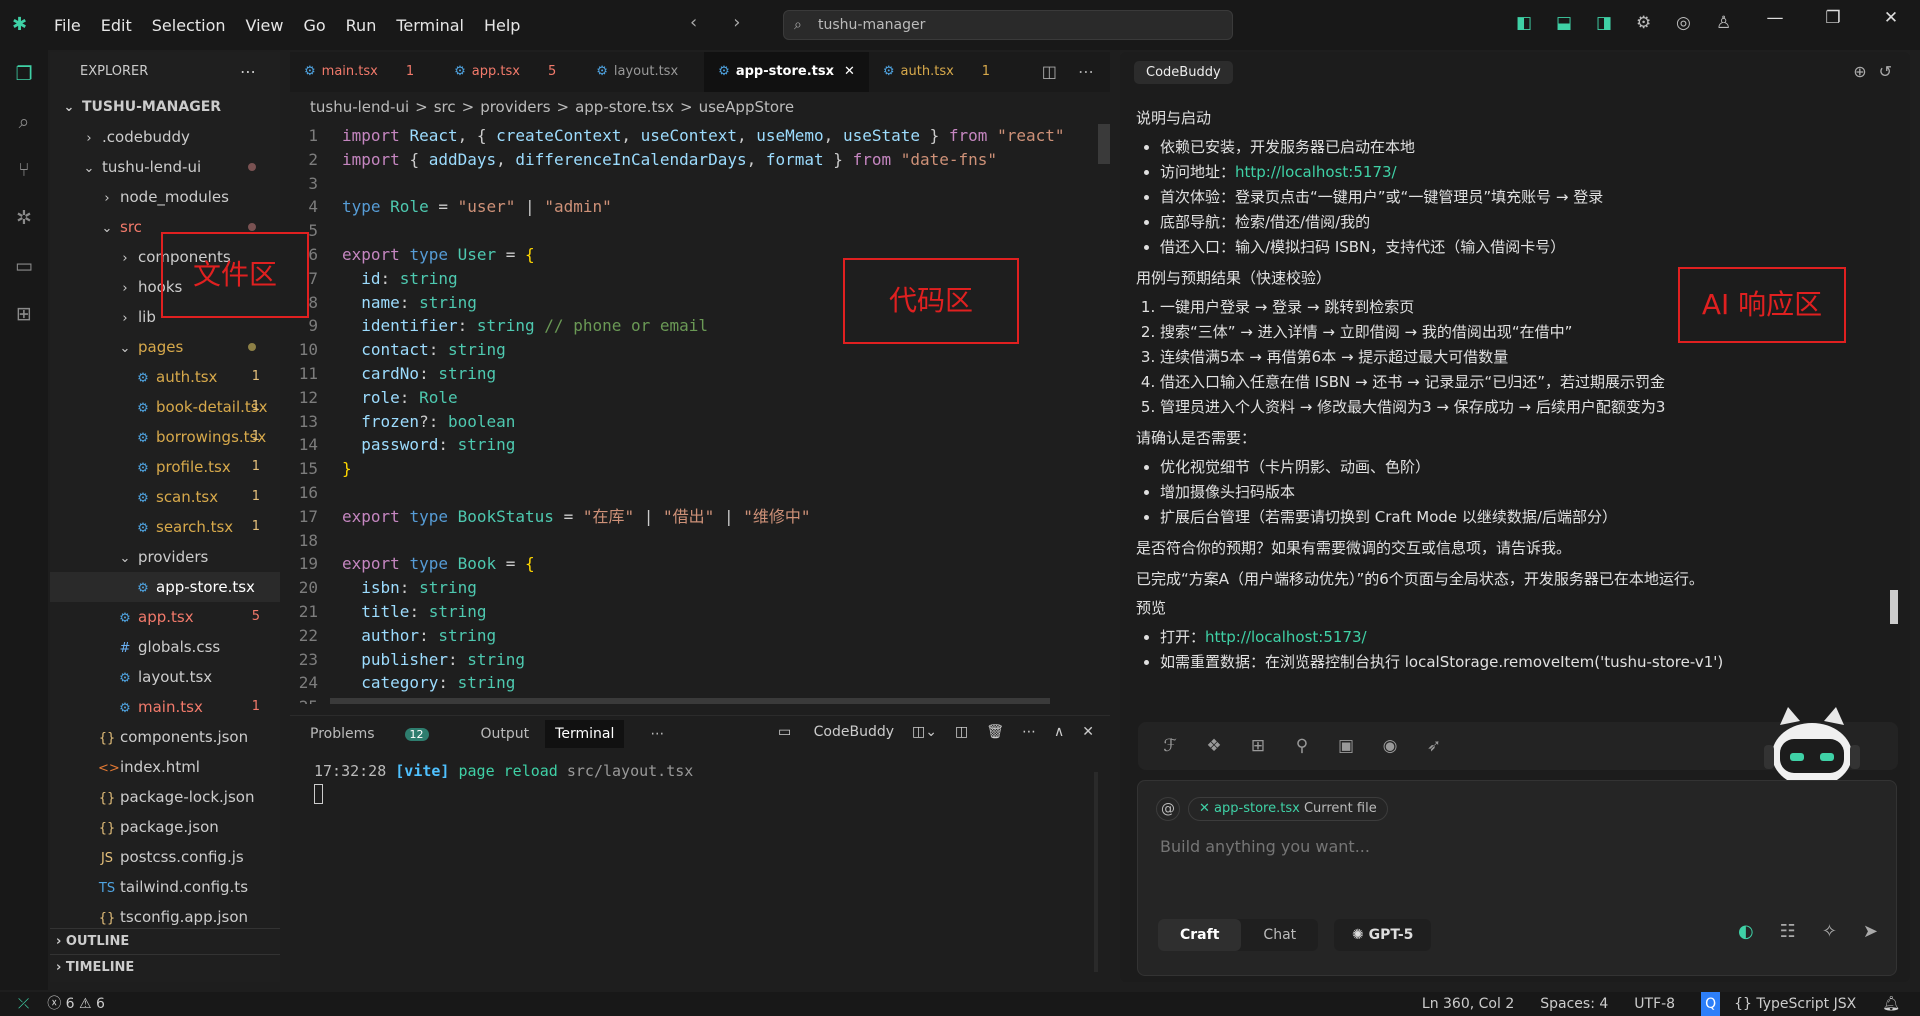 The image size is (1920, 1016). What do you see at coordinates (165, 967) in the screenshot?
I see `timeline-section: › TIMELINE` at bounding box center [165, 967].